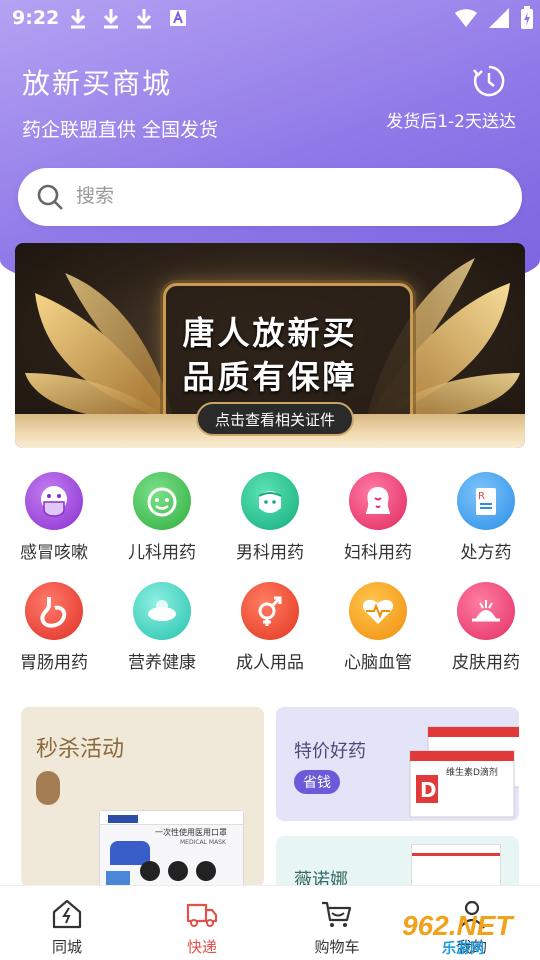  What do you see at coordinates (378, 611) in the screenshot?
I see `heart-pulse-icon` at bounding box center [378, 611].